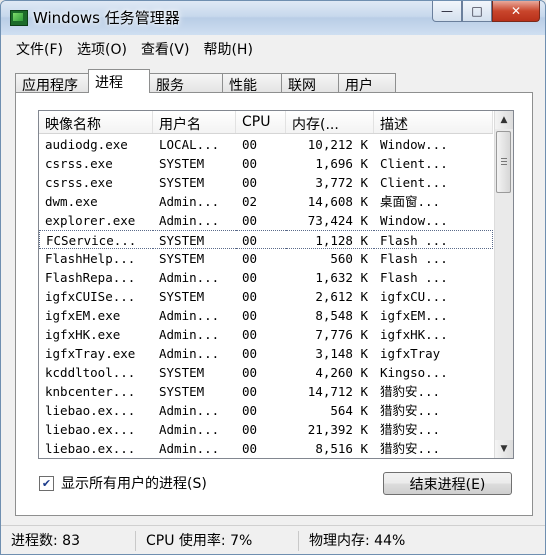  What do you see at coordinates (447, 483) in the screenshot?
I see `end-process-button: 结束进程(E)` at bounding box center [447, 483].